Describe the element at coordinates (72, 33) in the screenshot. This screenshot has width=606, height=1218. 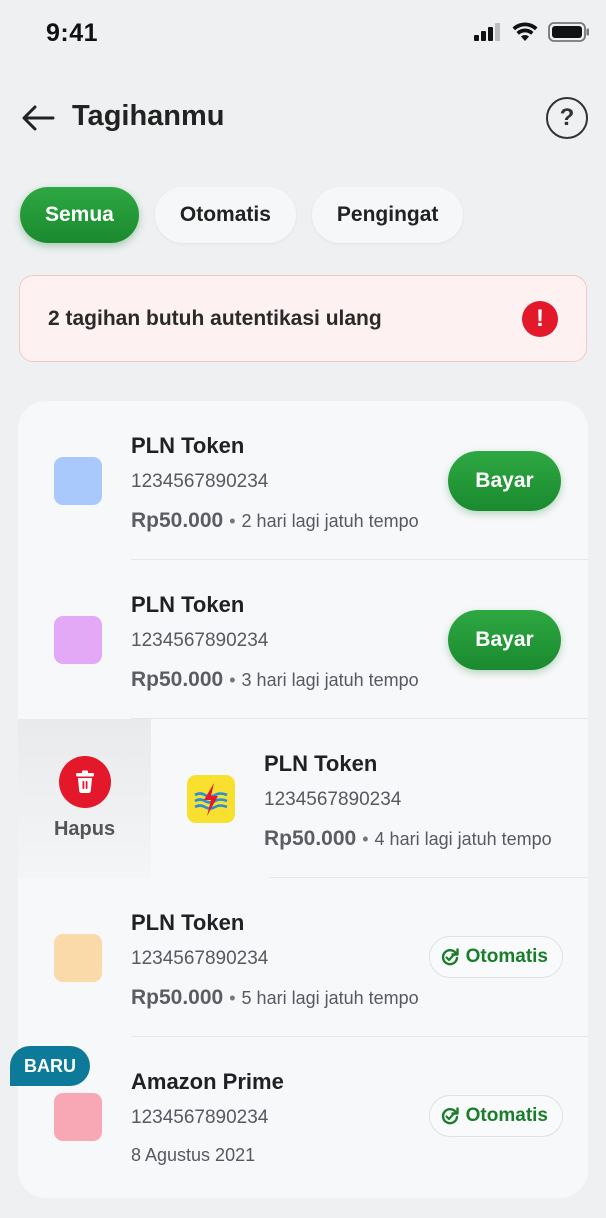
I see `status-time: 9:41` at that location.